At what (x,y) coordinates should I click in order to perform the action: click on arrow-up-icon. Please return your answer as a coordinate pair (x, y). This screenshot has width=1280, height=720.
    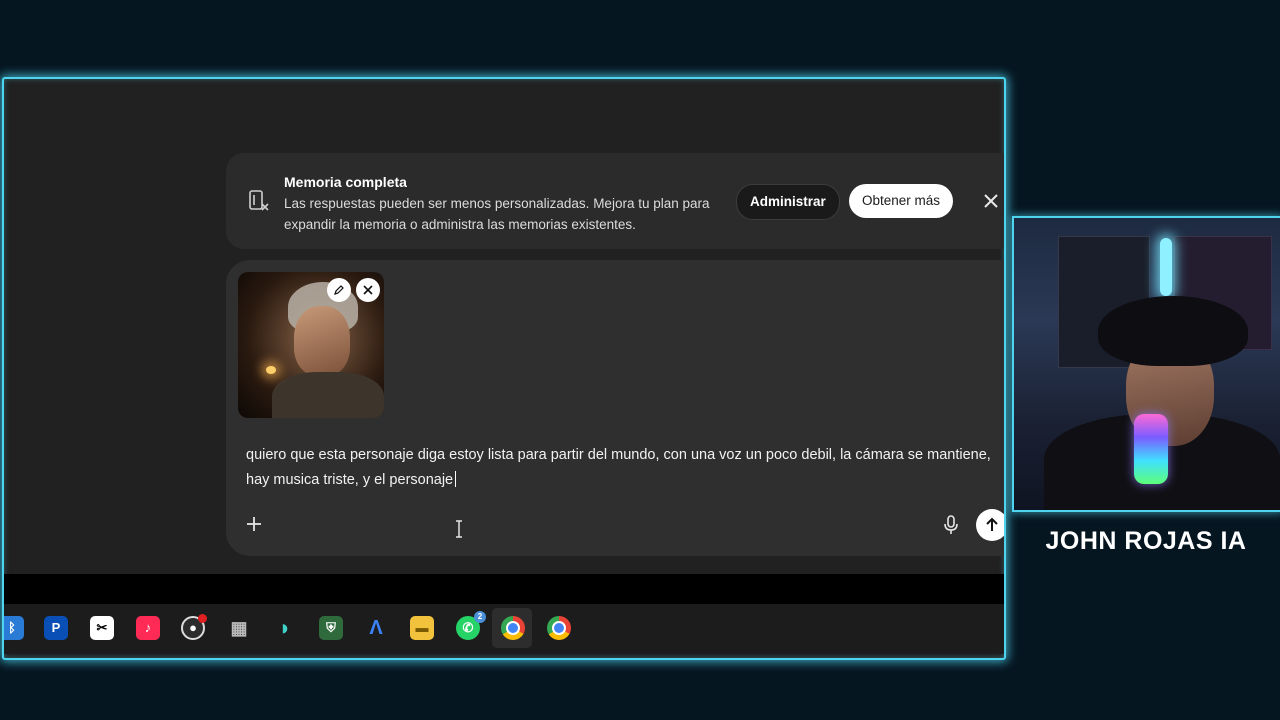
    Looking at the image, I should click on (992, 524).